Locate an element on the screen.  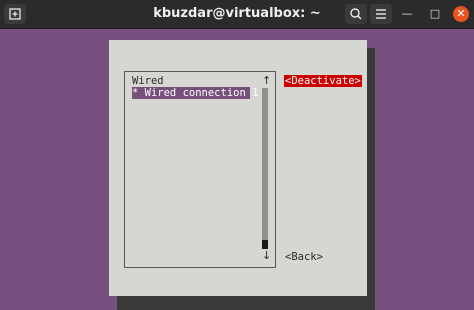
scrollbar-thumb is located at coordinates (265, 244).